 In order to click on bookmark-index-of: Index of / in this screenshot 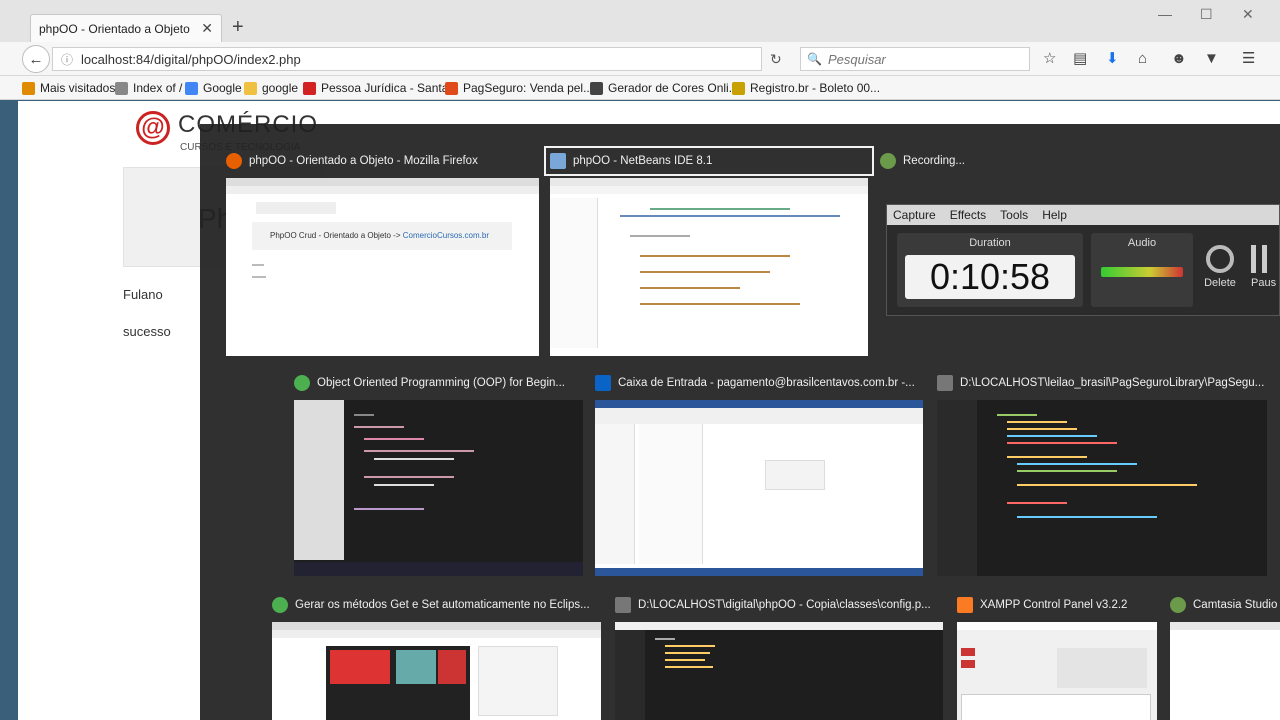, I will do `click(148, 88)`.